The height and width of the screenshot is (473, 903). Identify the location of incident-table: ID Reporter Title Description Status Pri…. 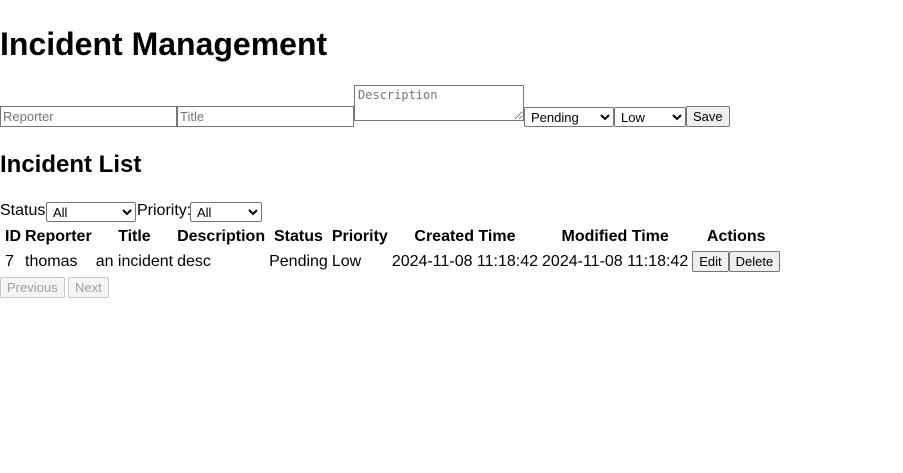
(392, 249).